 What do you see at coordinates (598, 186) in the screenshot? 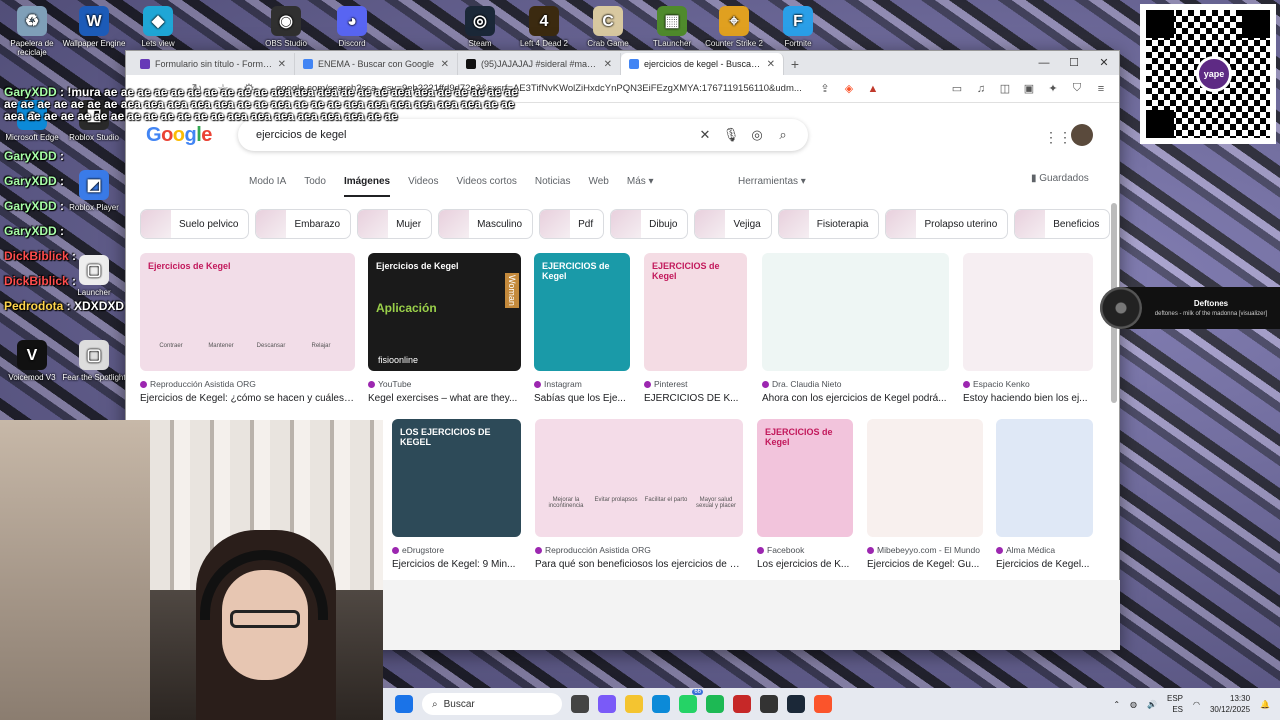
I see `search-tab: Web` at bounding box center [598, 186].